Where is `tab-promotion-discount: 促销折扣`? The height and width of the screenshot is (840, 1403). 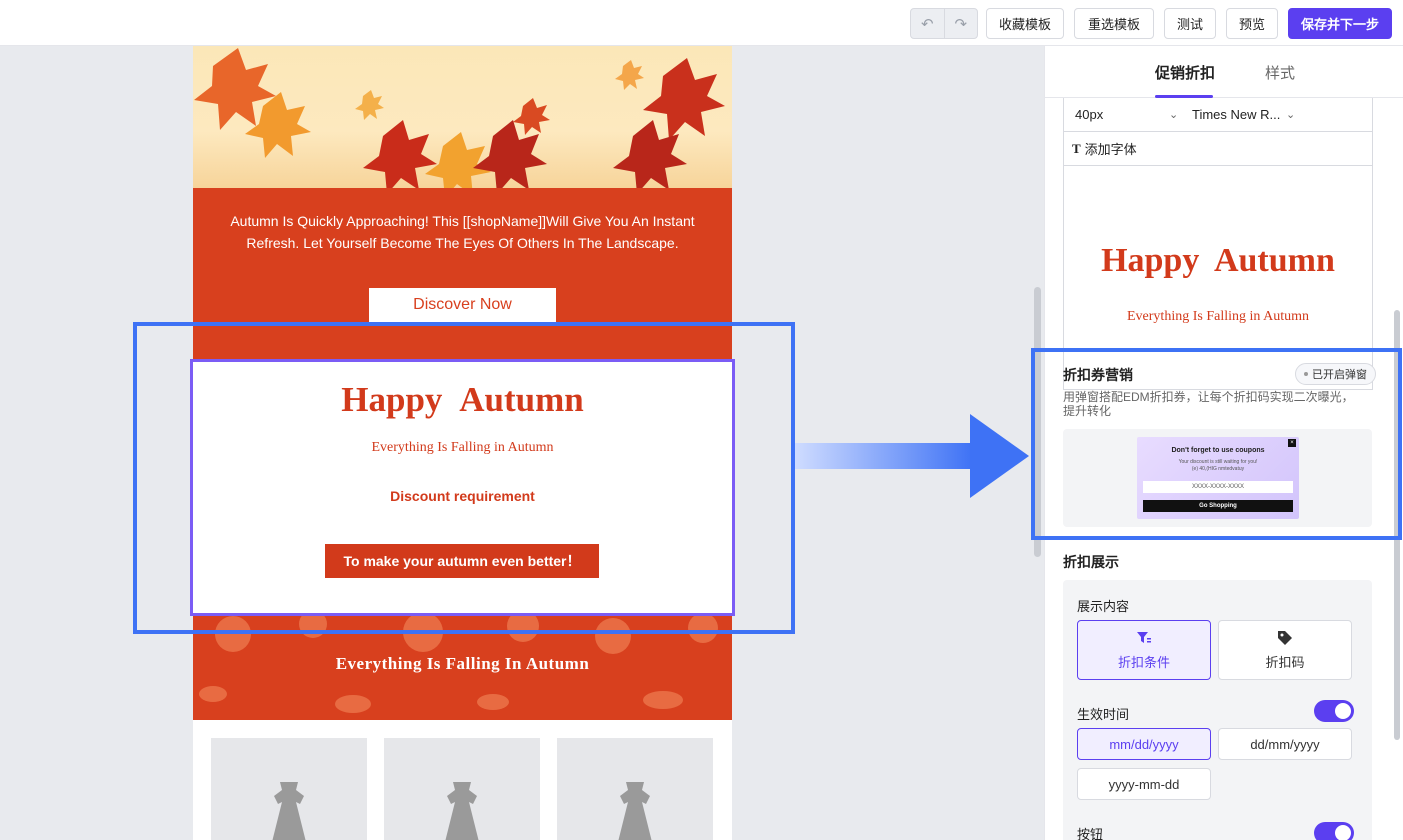 tab-promotion-discount: 促销折扣 is located at coordinates (1185, 72).